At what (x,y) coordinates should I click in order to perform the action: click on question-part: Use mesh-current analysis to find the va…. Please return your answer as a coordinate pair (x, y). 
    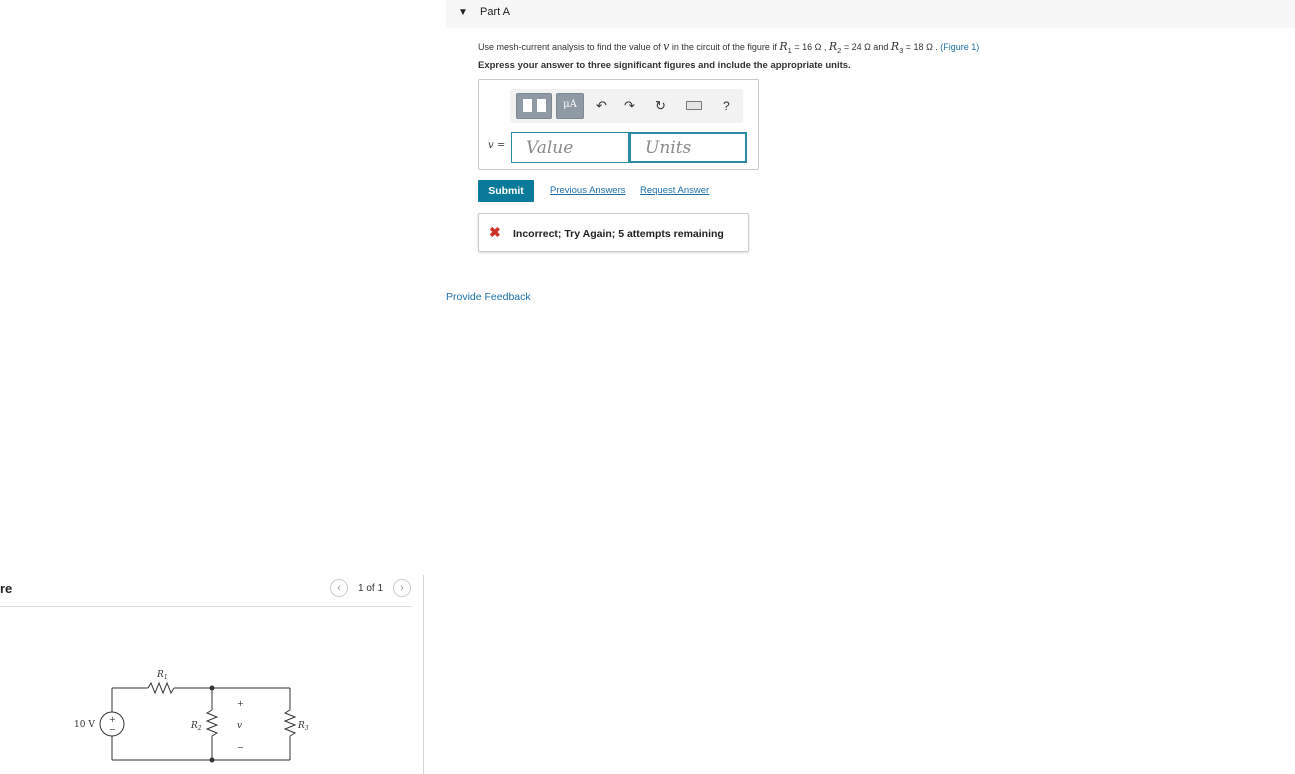
    Looking at the image, I should click on (571, 47).